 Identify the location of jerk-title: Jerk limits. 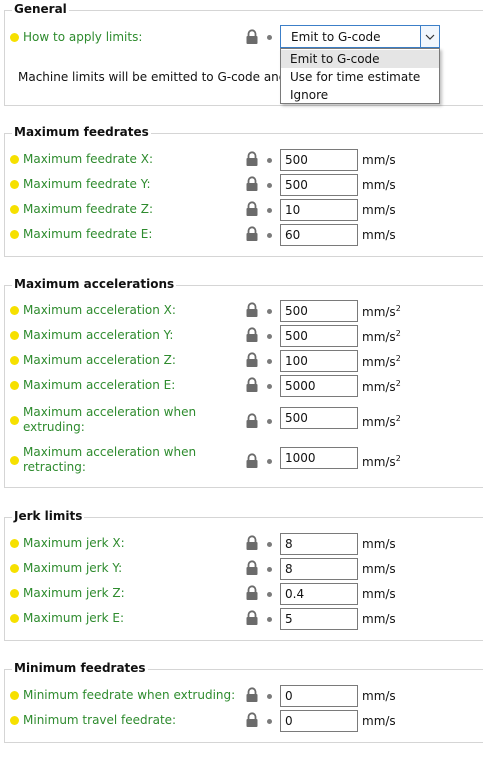
(48, 516).